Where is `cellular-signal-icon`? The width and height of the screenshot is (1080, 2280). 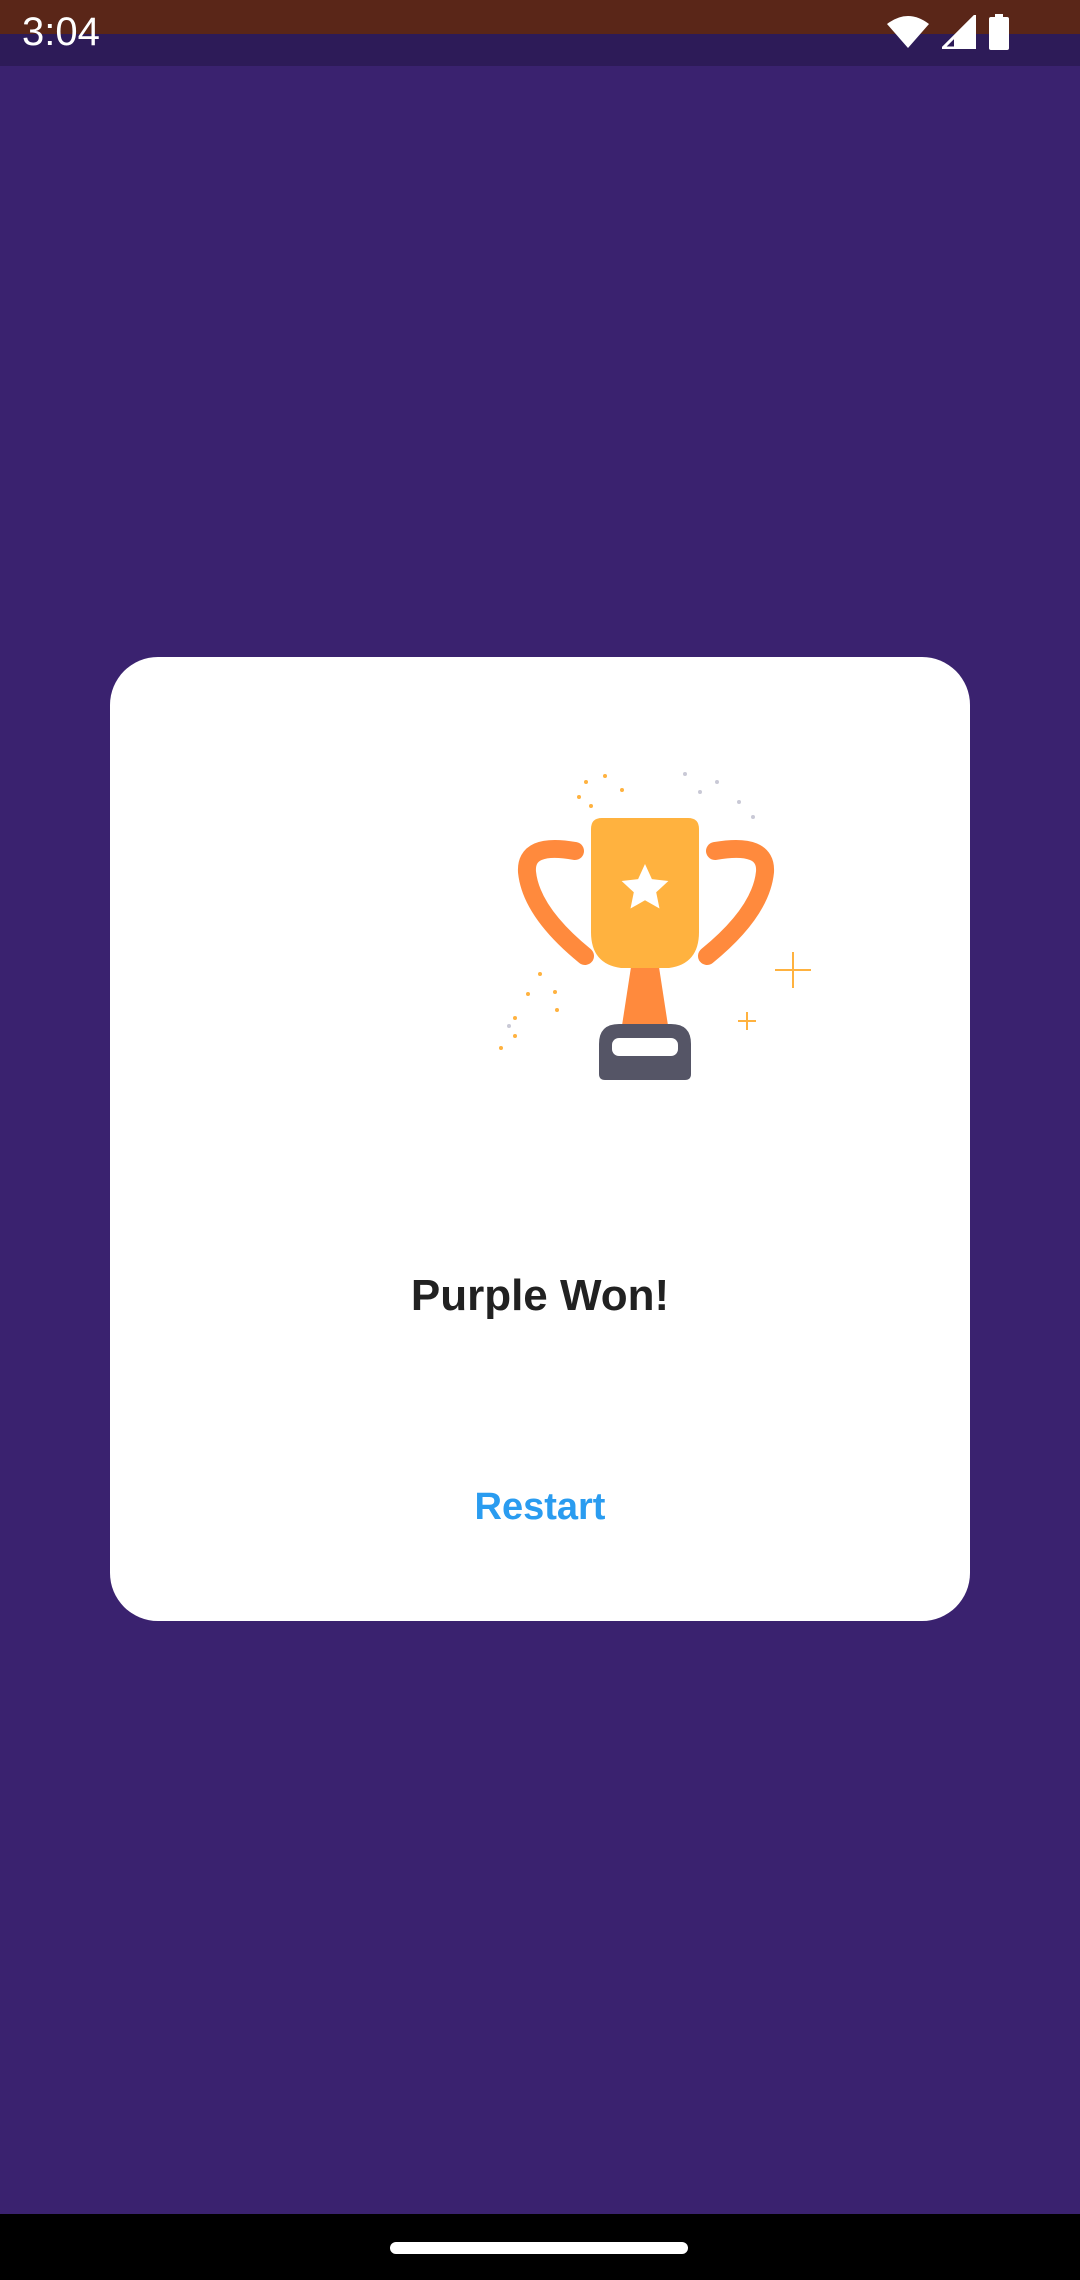
cellular-signal-icon is located at coordinates (959, 32).